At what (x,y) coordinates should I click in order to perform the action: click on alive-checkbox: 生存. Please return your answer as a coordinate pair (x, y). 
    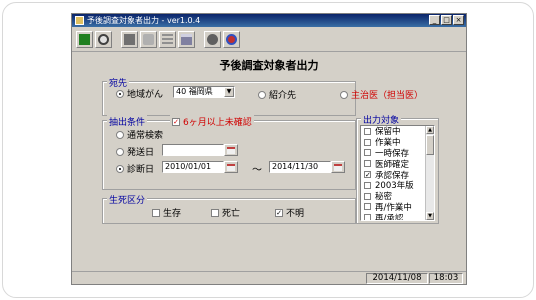
    Looking at the image, I should click on (166, 212).